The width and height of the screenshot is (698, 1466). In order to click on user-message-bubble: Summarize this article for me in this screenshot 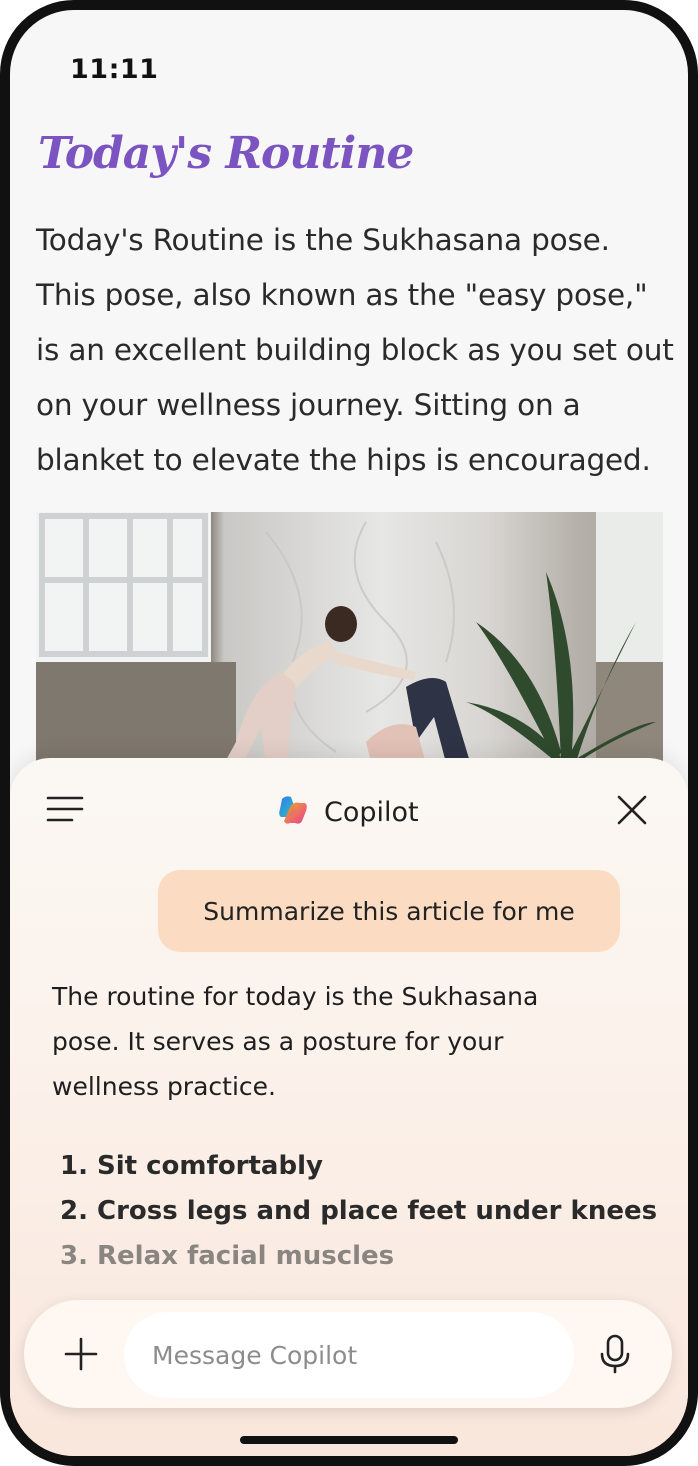, I will do `click(389, 911)`.